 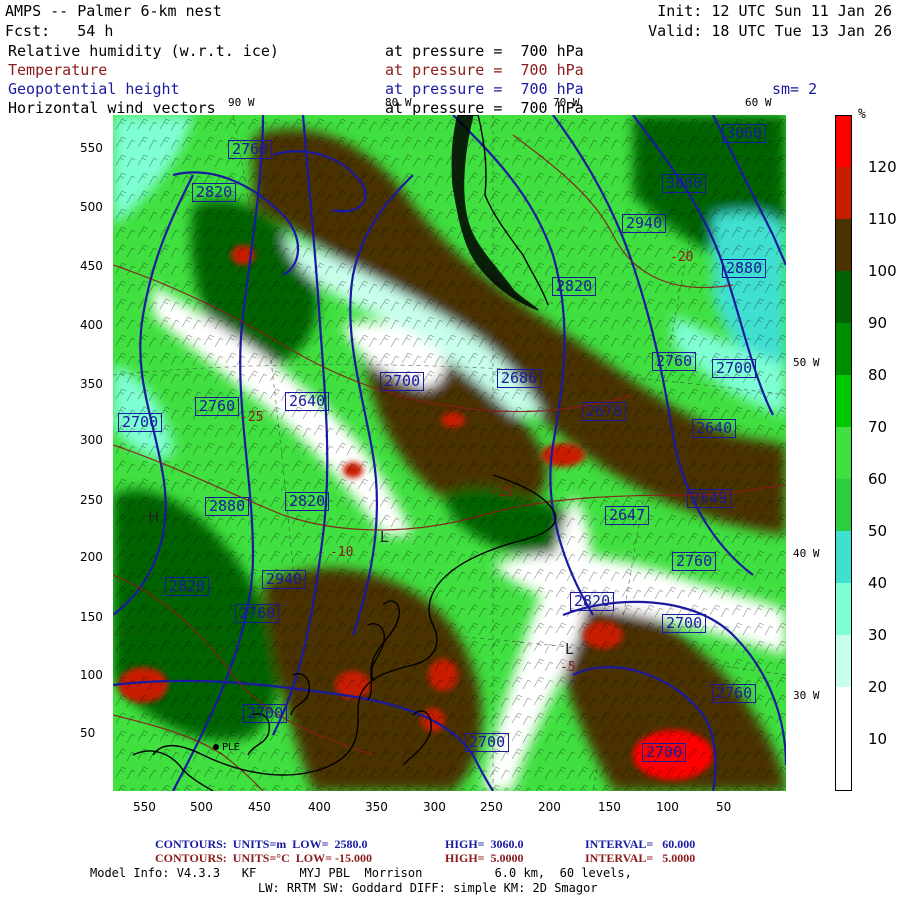 What do you see at coordinates (882, 167) in the screenshot?
I see `colorbar-label: 120` at bounding box center [882, 167].